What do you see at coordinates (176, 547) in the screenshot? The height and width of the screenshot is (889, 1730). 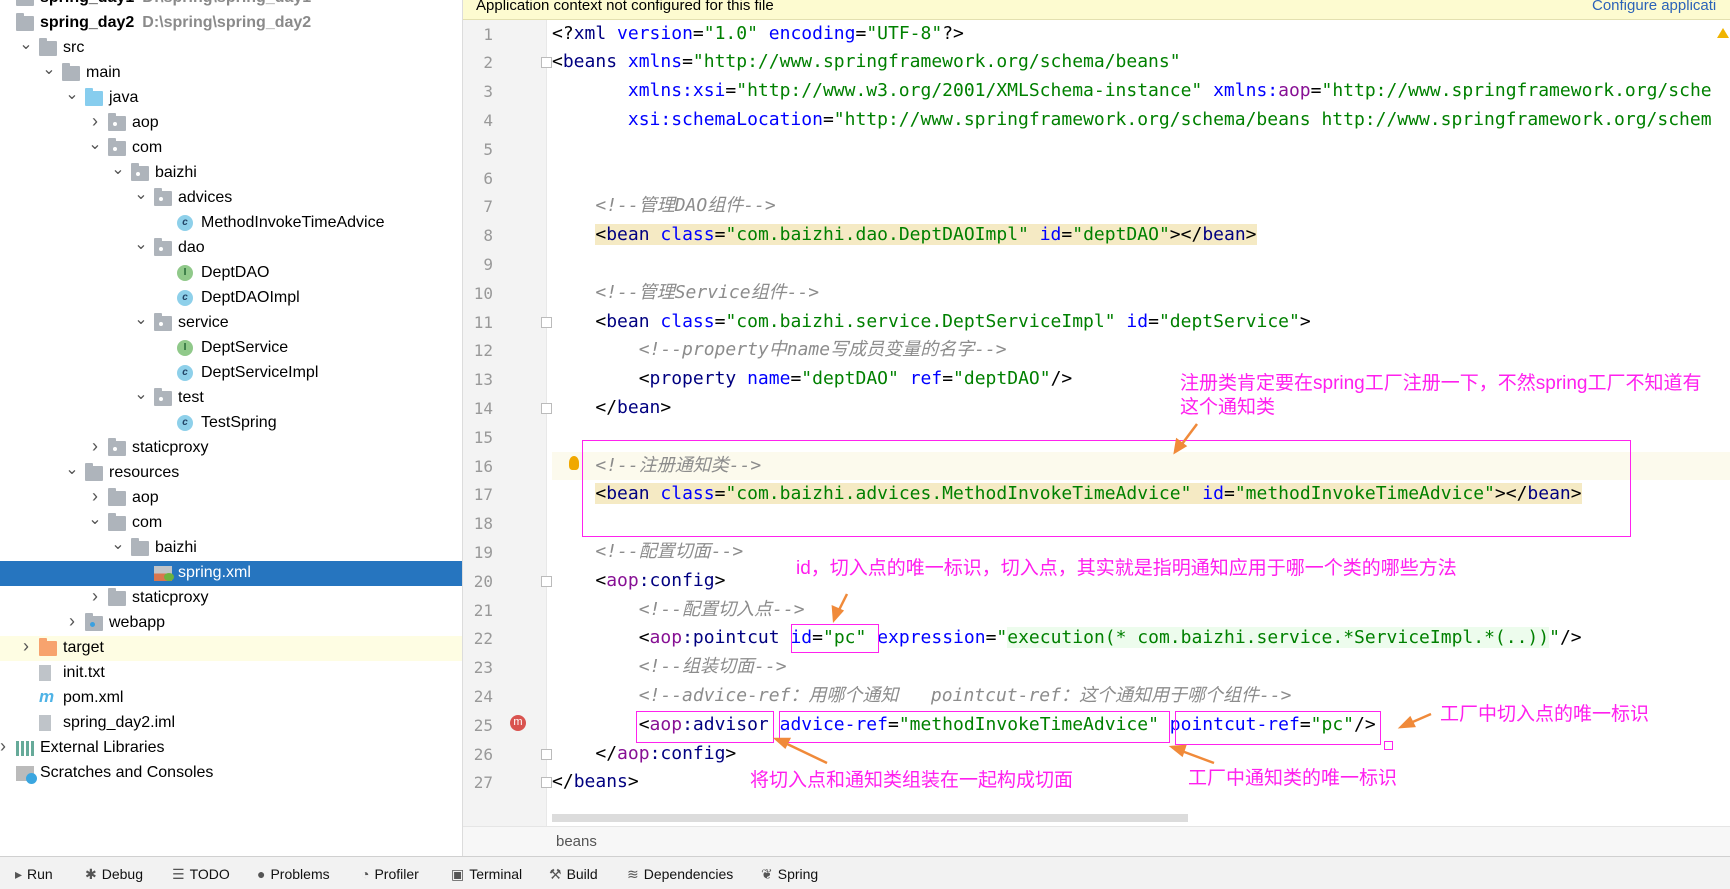 I see `tree-item-name: baizhi` at bounding box center [176, 547].